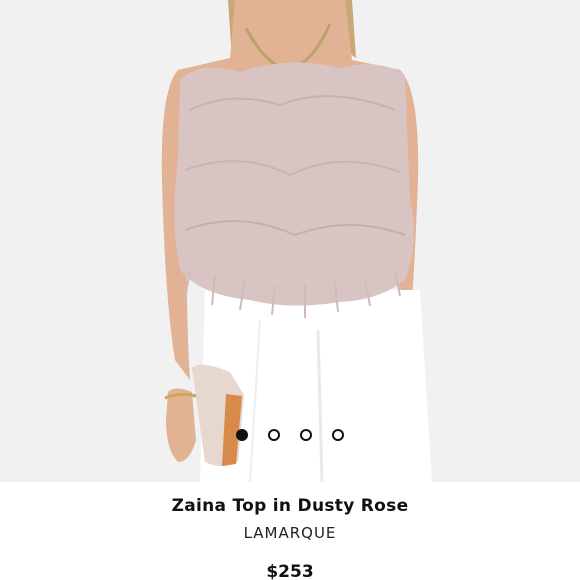 This screenshot has width=580, height=580. What do you see at coordinates (290, 506) in the screenshot?
I see `product-title: Zaina Top in Dusty Rose` at bounding box center [290, 506].